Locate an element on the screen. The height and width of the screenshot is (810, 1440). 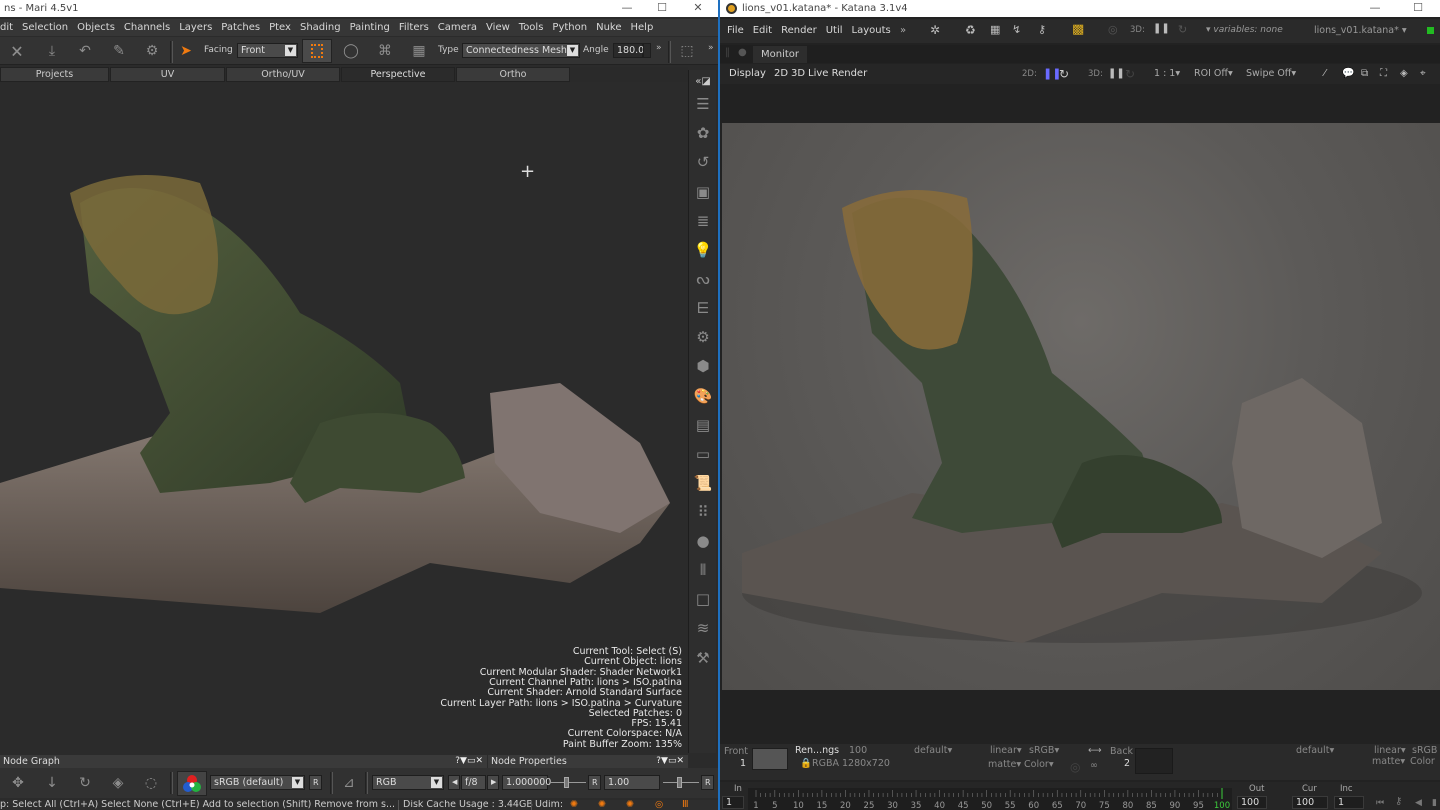
cur-field: 100 is located at coordinates (1310, 802).